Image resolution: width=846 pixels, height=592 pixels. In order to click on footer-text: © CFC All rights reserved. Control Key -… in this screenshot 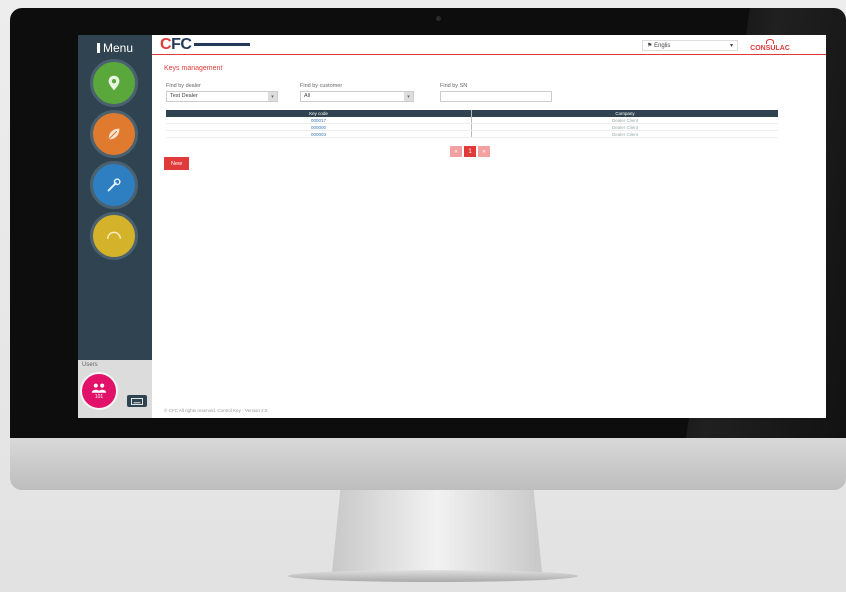, I will do `click(216, 410)`.